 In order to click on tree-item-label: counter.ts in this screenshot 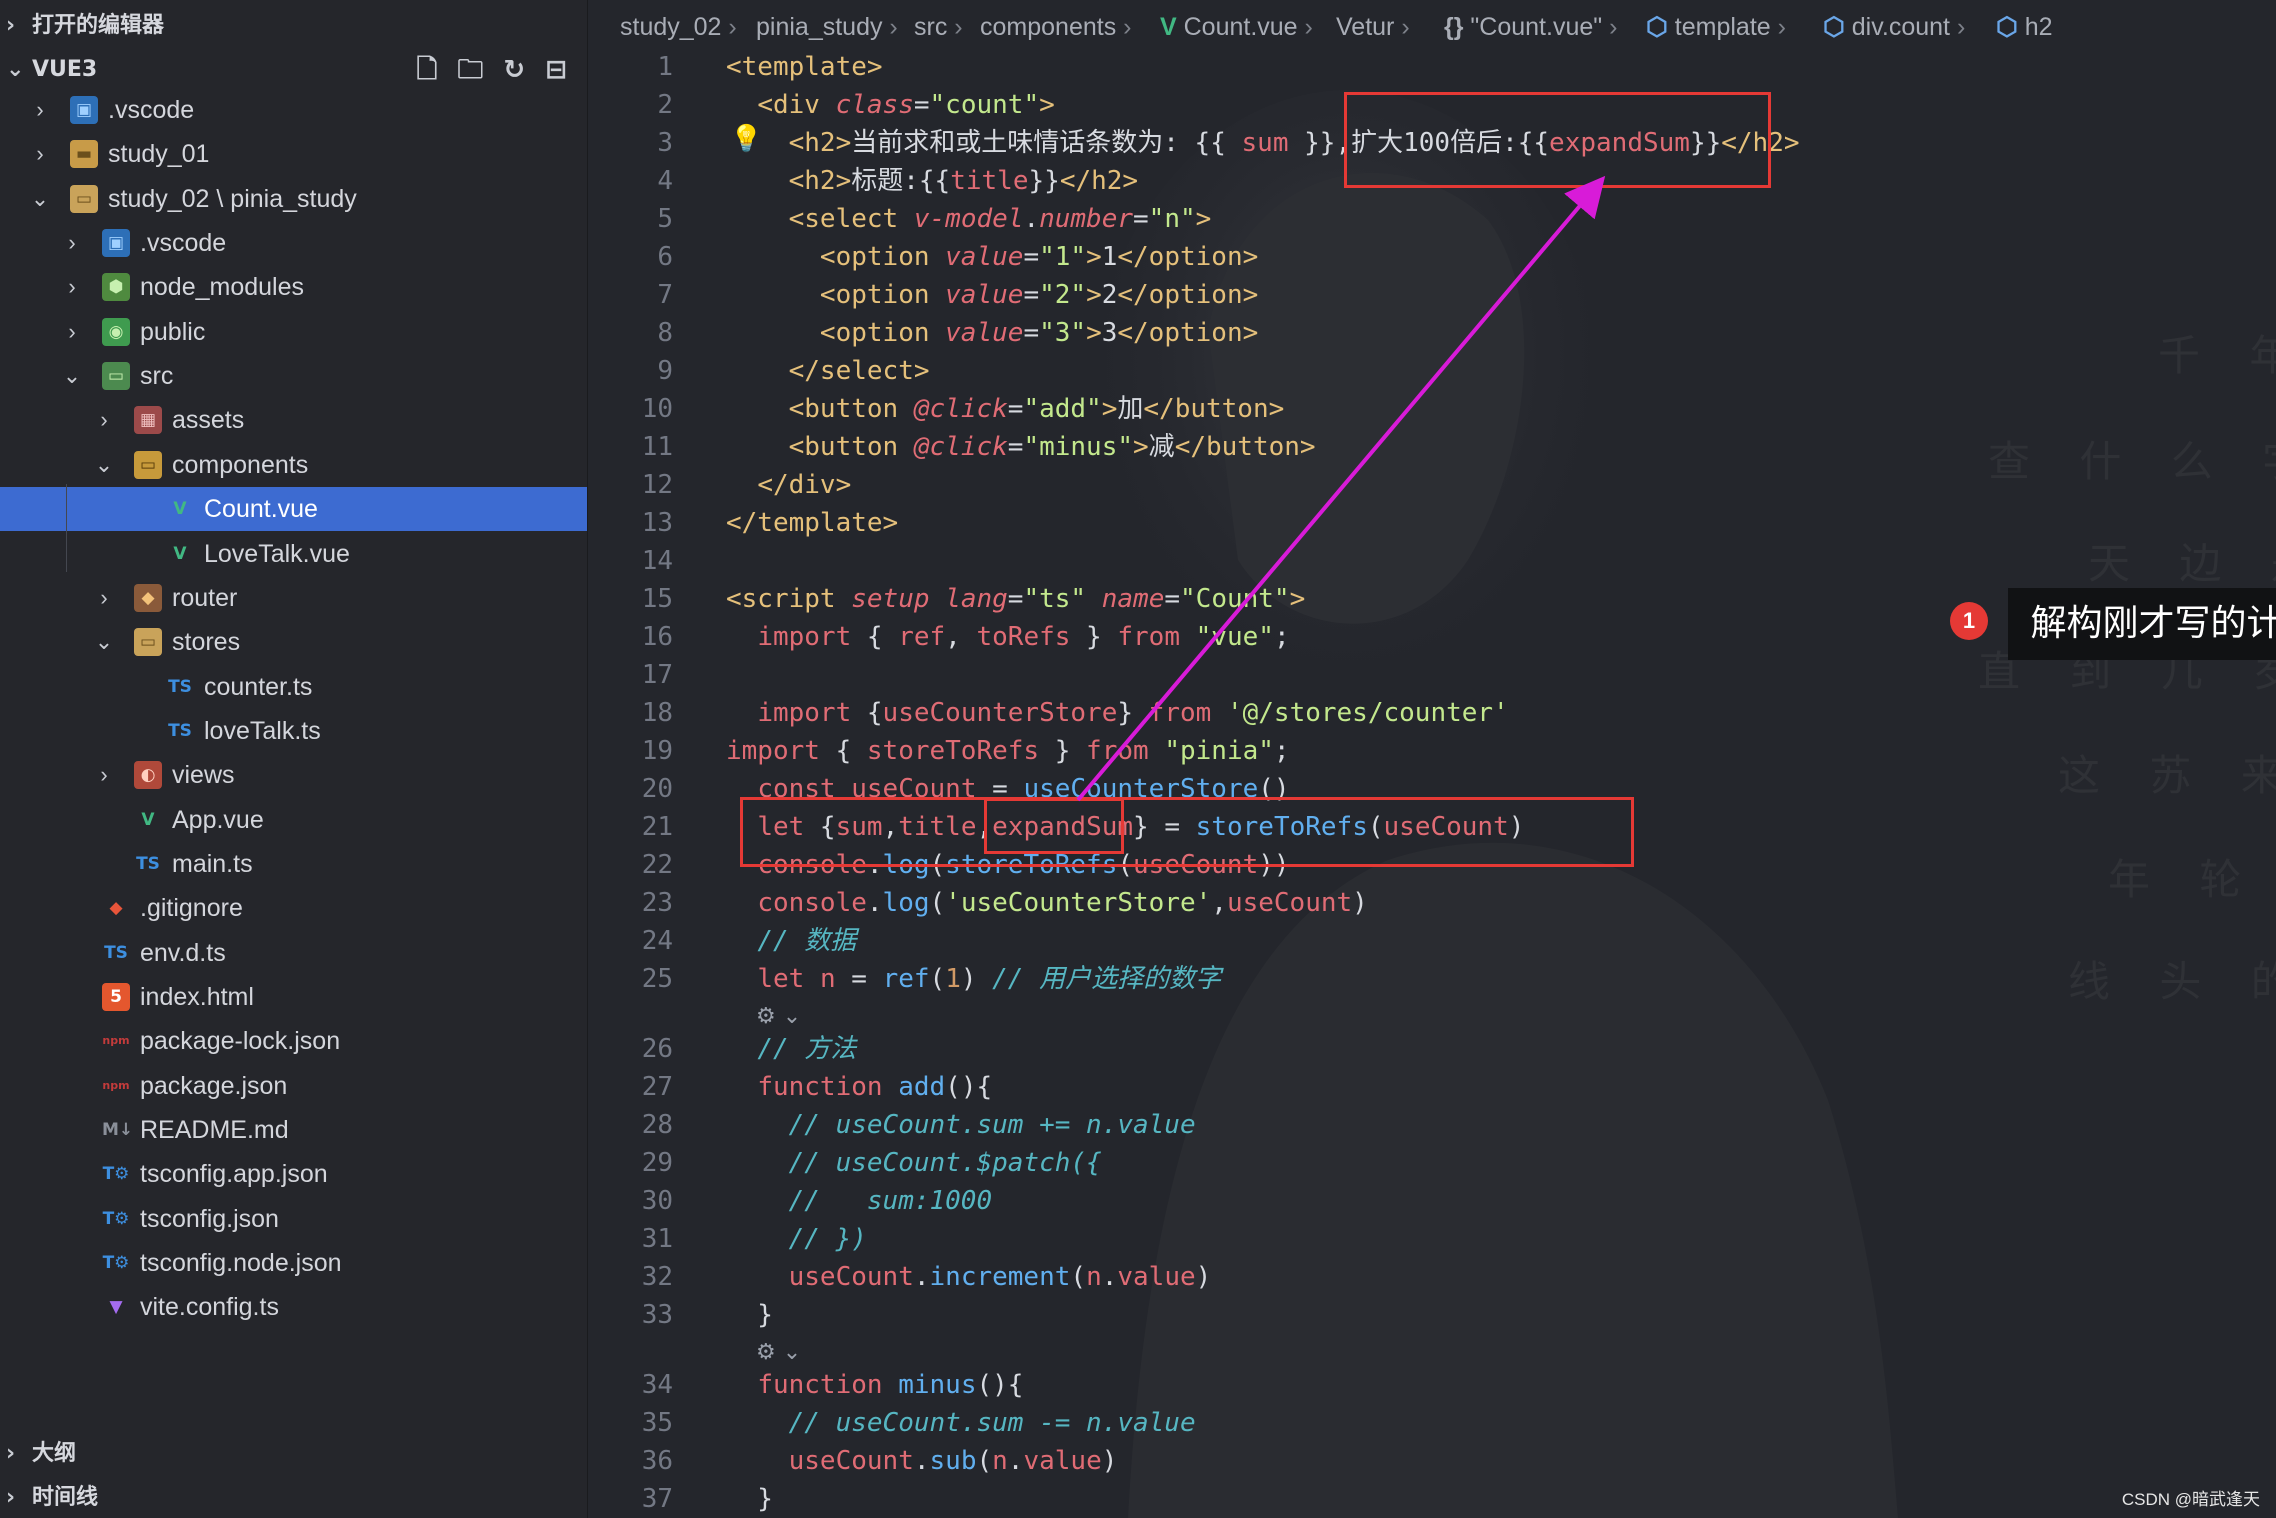, I will do `click(258, 686)`.